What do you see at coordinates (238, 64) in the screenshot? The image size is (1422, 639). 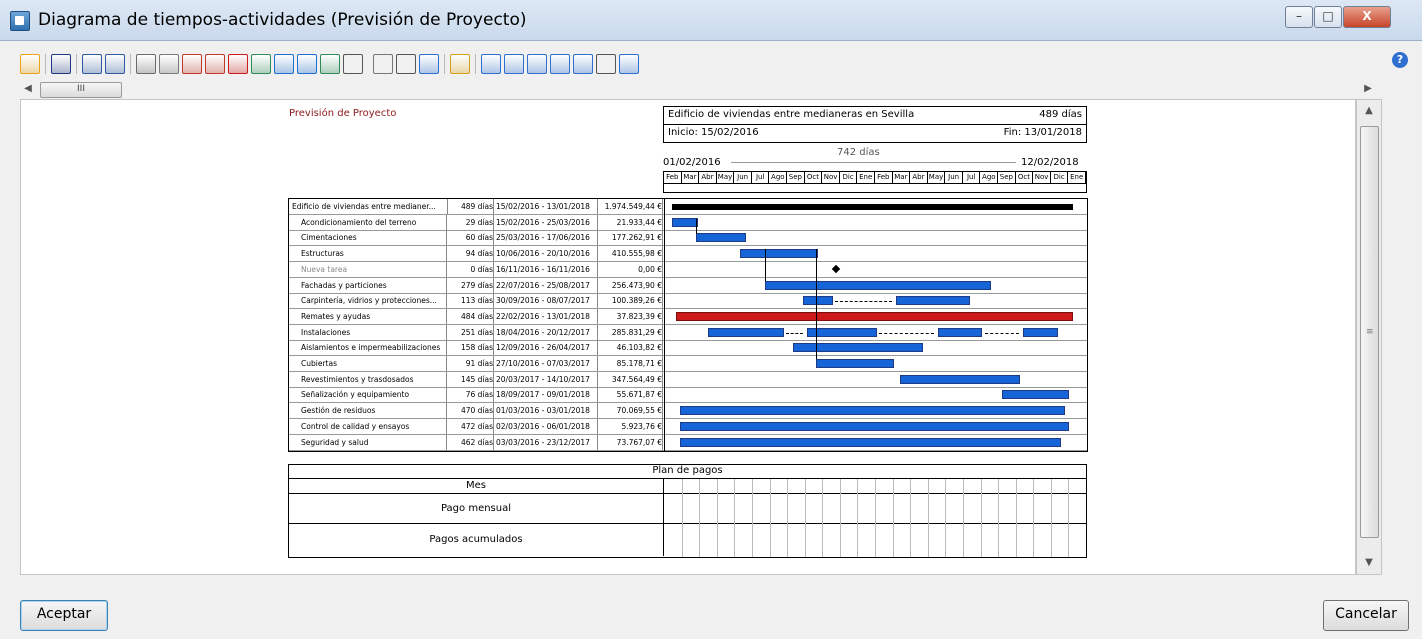 I see `delete-icon` at bounding box center [238, 64].